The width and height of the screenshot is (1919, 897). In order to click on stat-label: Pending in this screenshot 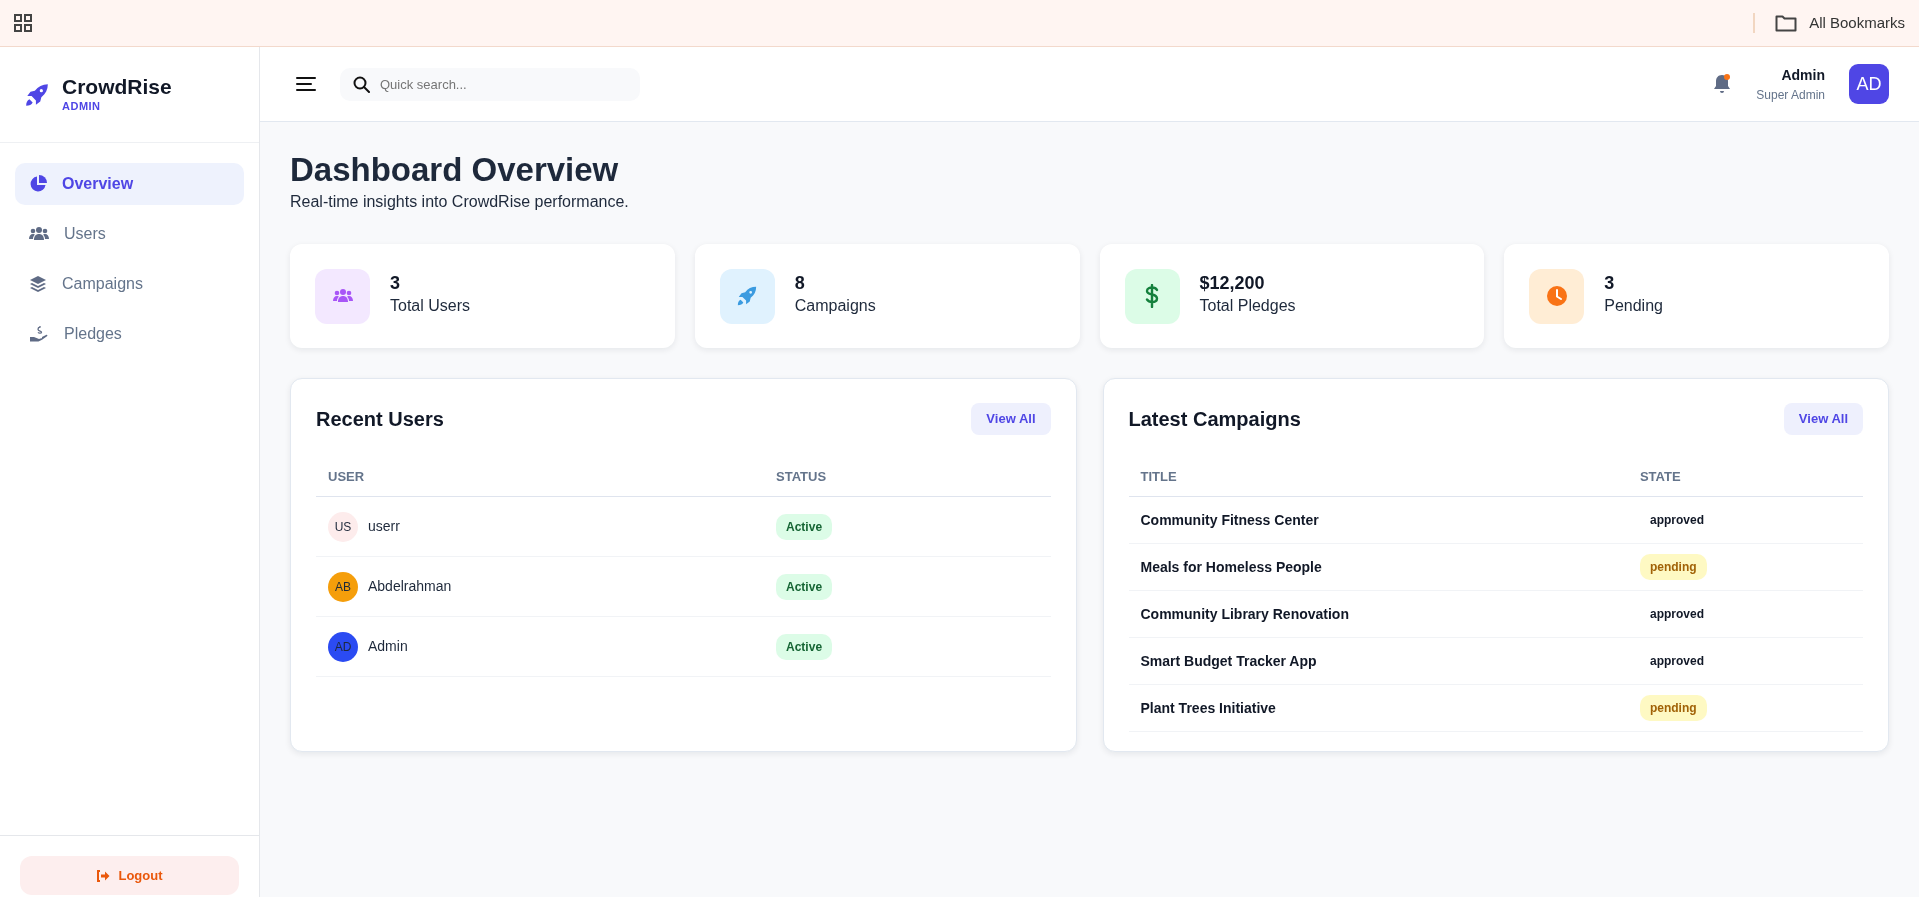, I will do `click(1633, 306)`.